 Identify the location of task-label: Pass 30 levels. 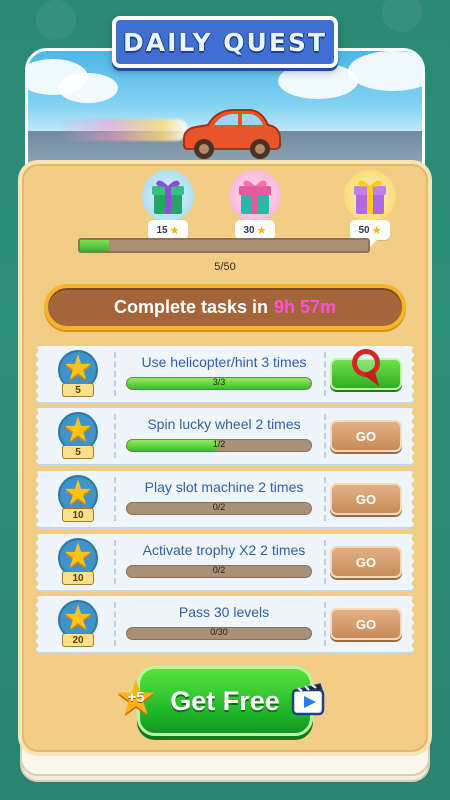
(224, 612).